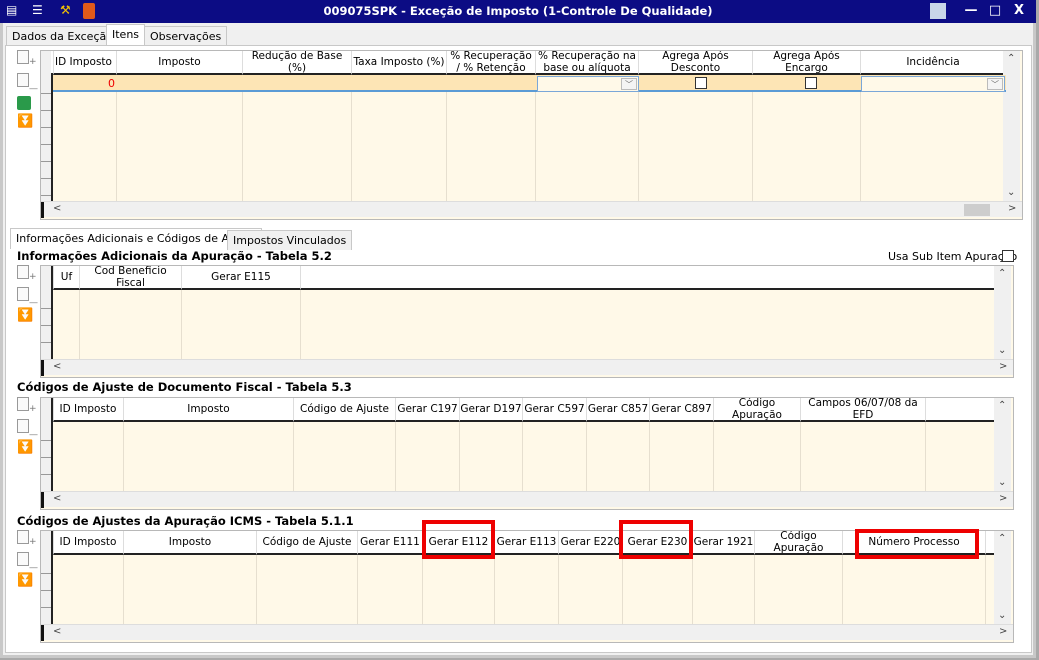 The width and height of the screenshot is (1039, 660). I want to click on column-header: Gerar C597, so click(555, 410).